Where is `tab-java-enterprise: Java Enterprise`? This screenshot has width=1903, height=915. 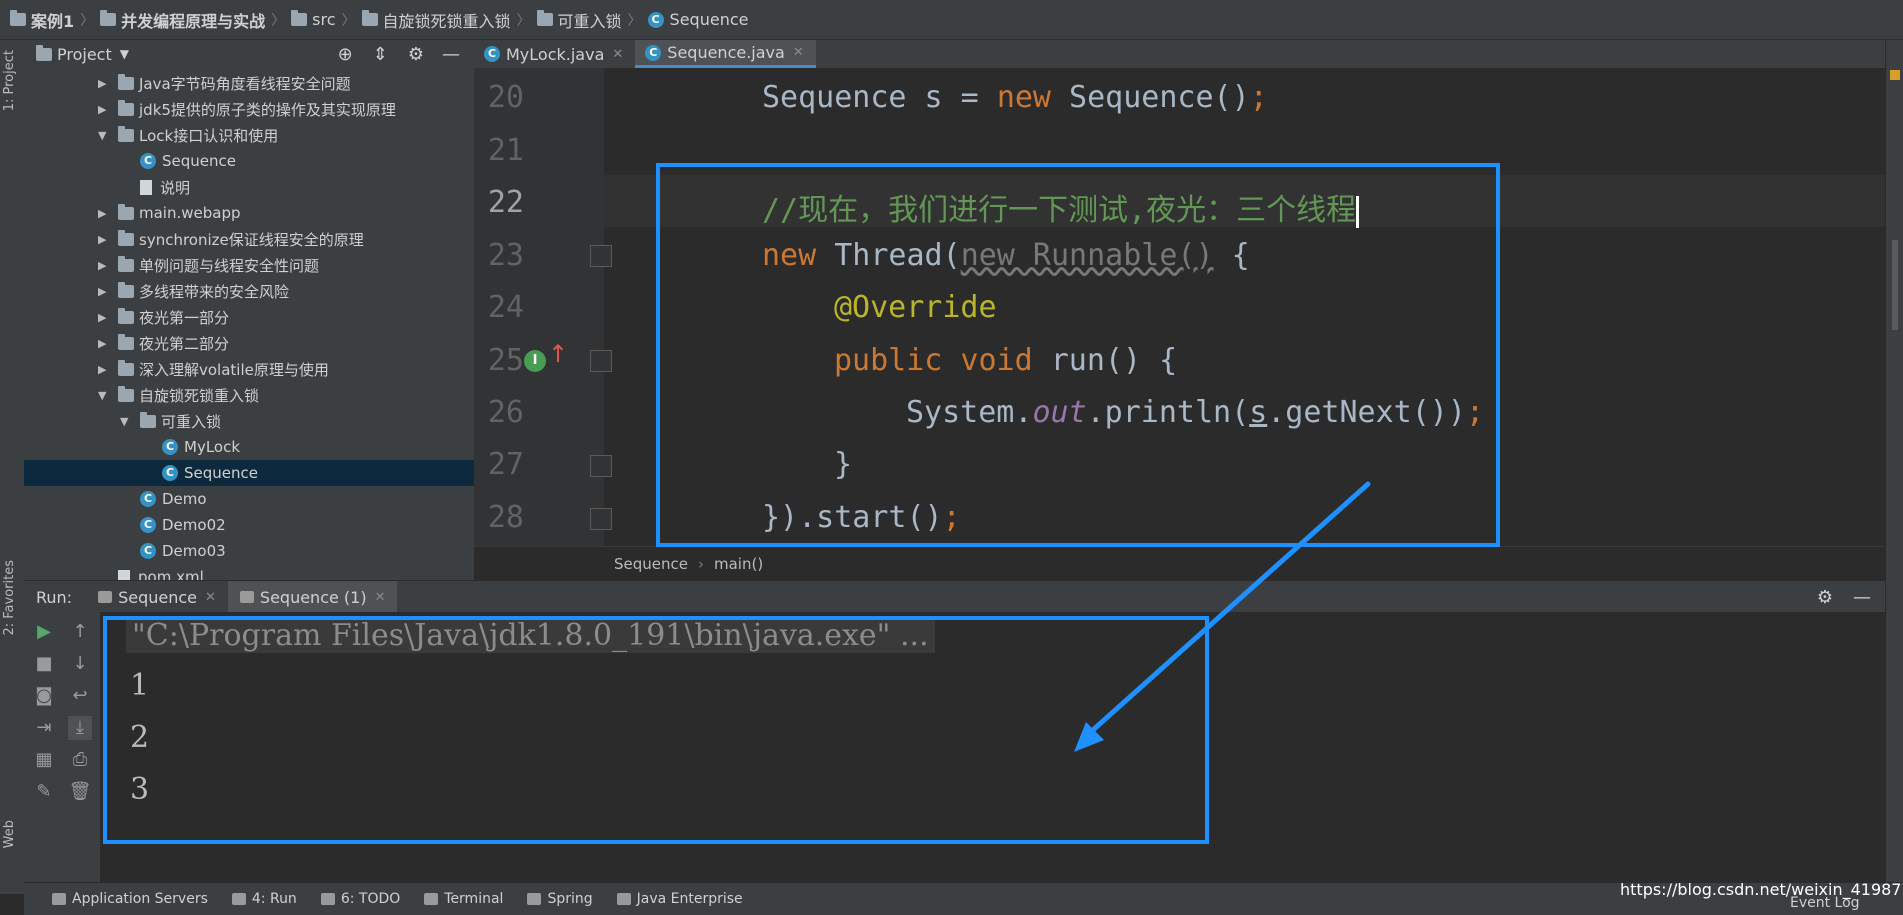 tab-java-enterprise: Java Enterprise is located at coordinates (680, 899).